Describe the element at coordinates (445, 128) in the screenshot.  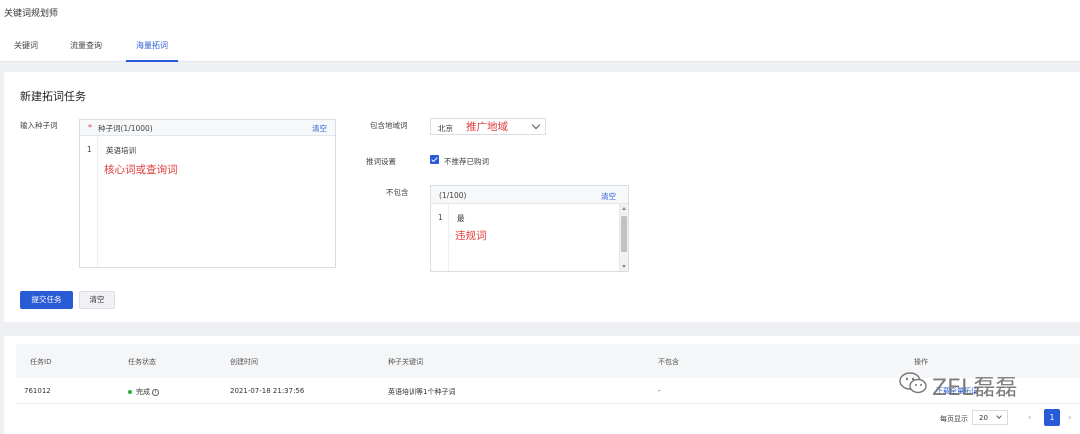
I see `region-value: 北京` at that location.